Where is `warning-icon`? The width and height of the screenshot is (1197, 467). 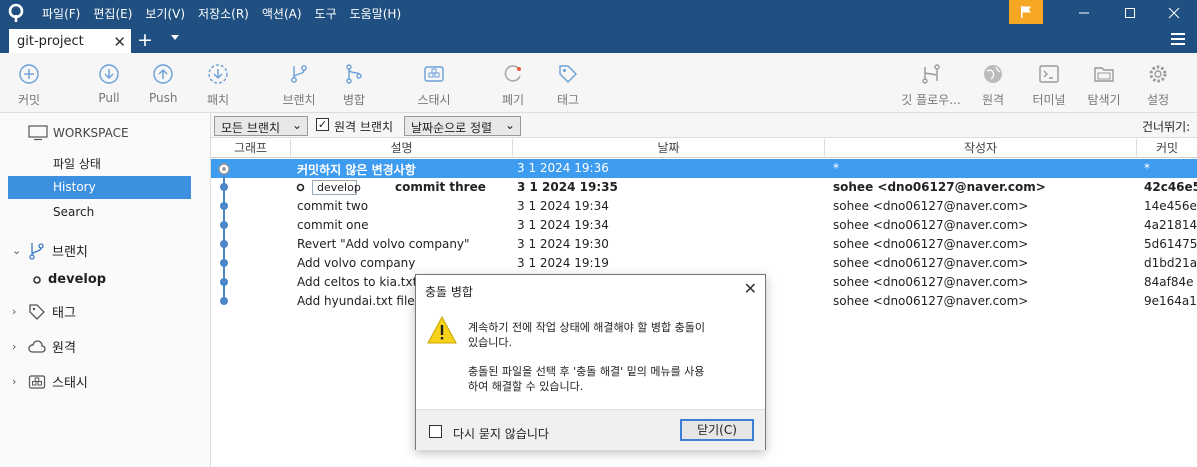 warning-icon is located at coordinates (442, 329).